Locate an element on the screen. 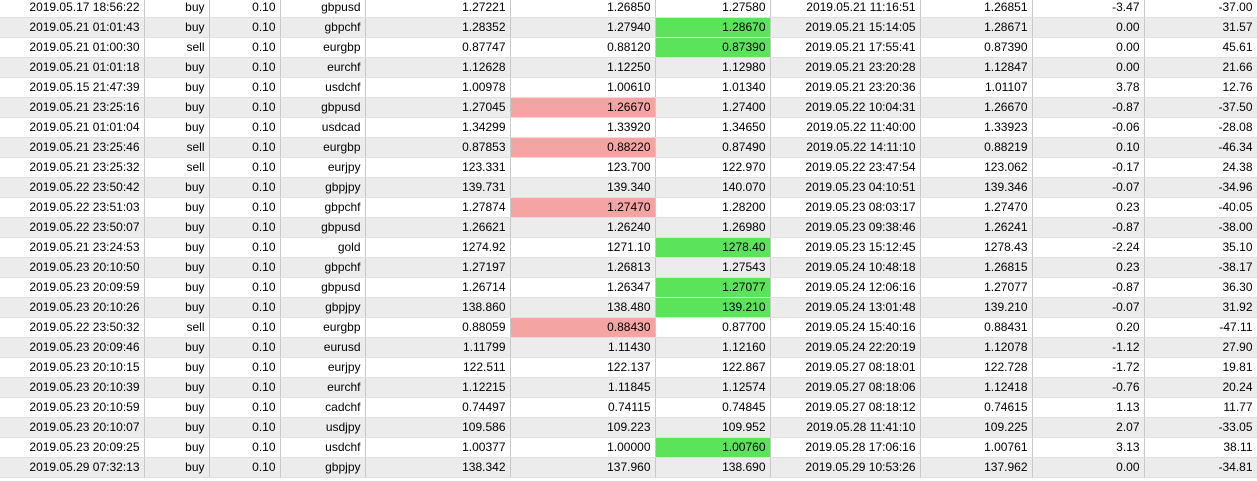  close-time-cell: 2019.05.28 17:06:16 is located at coordinates (845, 447).